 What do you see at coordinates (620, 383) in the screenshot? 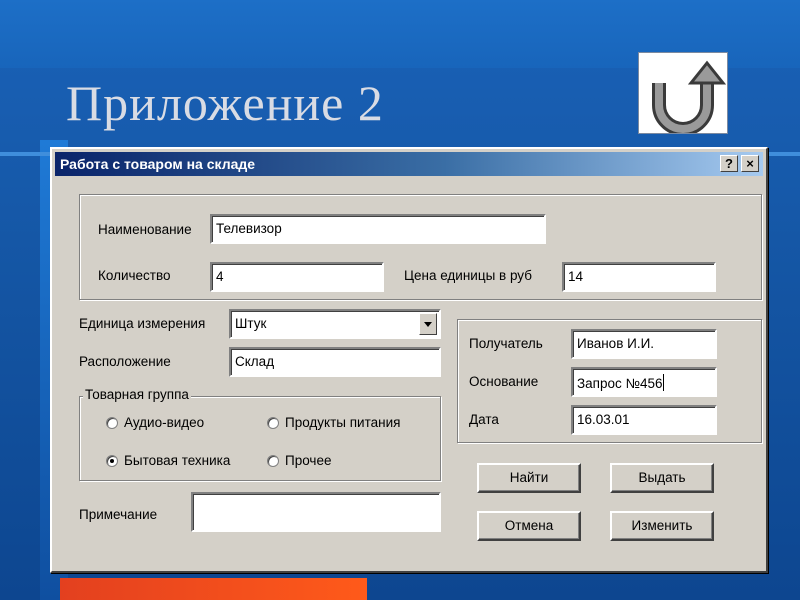
I see `basis-field-value: Запрос №456` at bounding box center [620, 383].